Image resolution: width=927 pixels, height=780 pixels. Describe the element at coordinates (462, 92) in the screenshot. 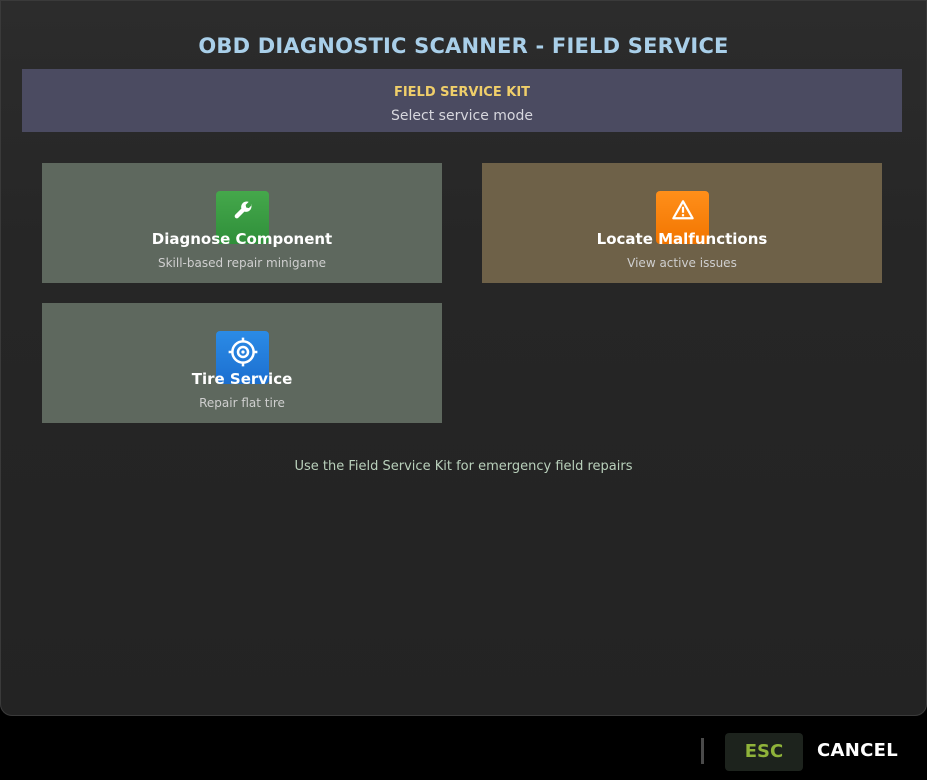

I see `banner-heading: FIELD SERVICE KIT` at that location.